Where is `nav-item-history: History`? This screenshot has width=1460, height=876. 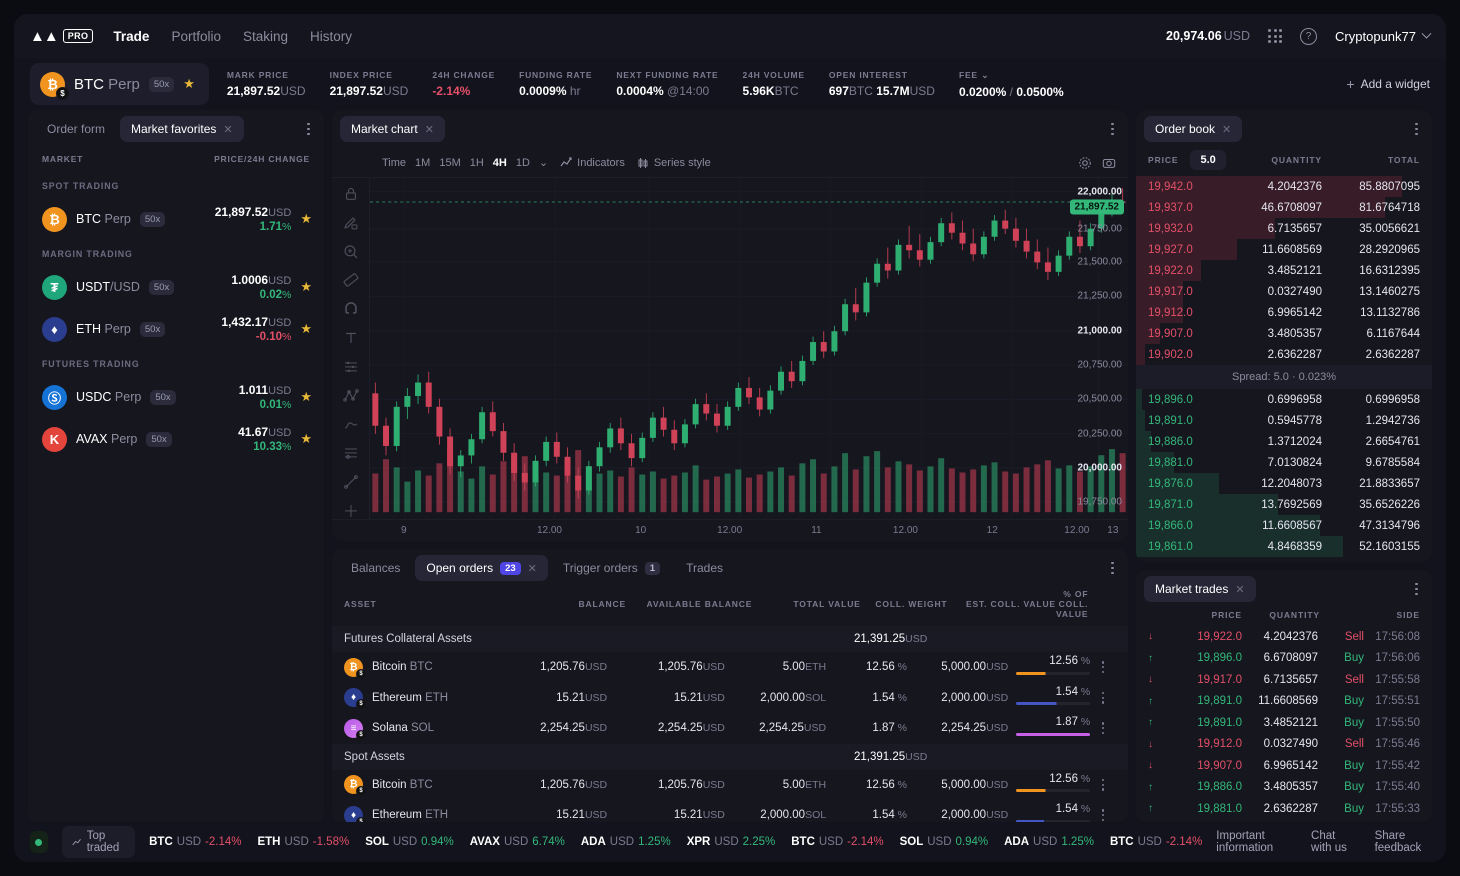 nav-item-history: History is located at coordinates (331, 36).